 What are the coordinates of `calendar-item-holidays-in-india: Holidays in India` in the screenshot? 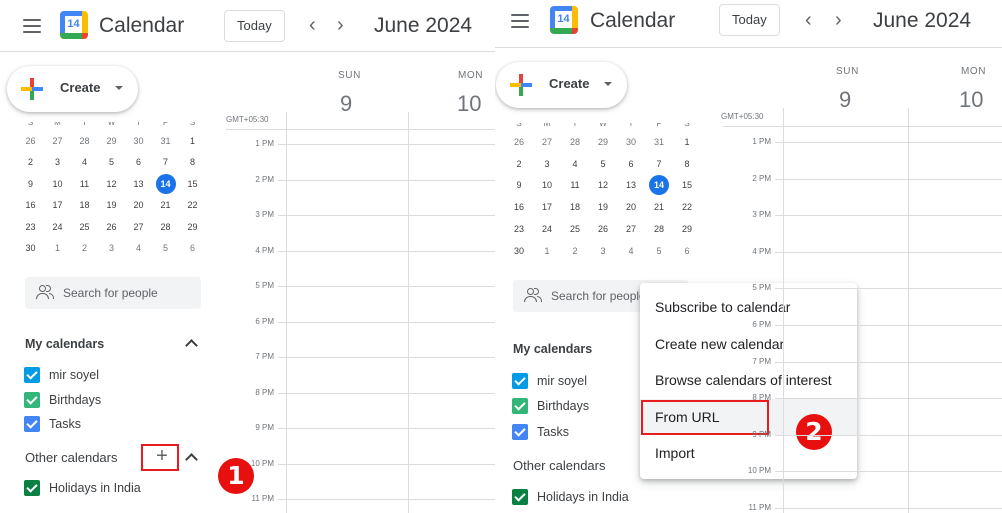 It's located at (82, 488).